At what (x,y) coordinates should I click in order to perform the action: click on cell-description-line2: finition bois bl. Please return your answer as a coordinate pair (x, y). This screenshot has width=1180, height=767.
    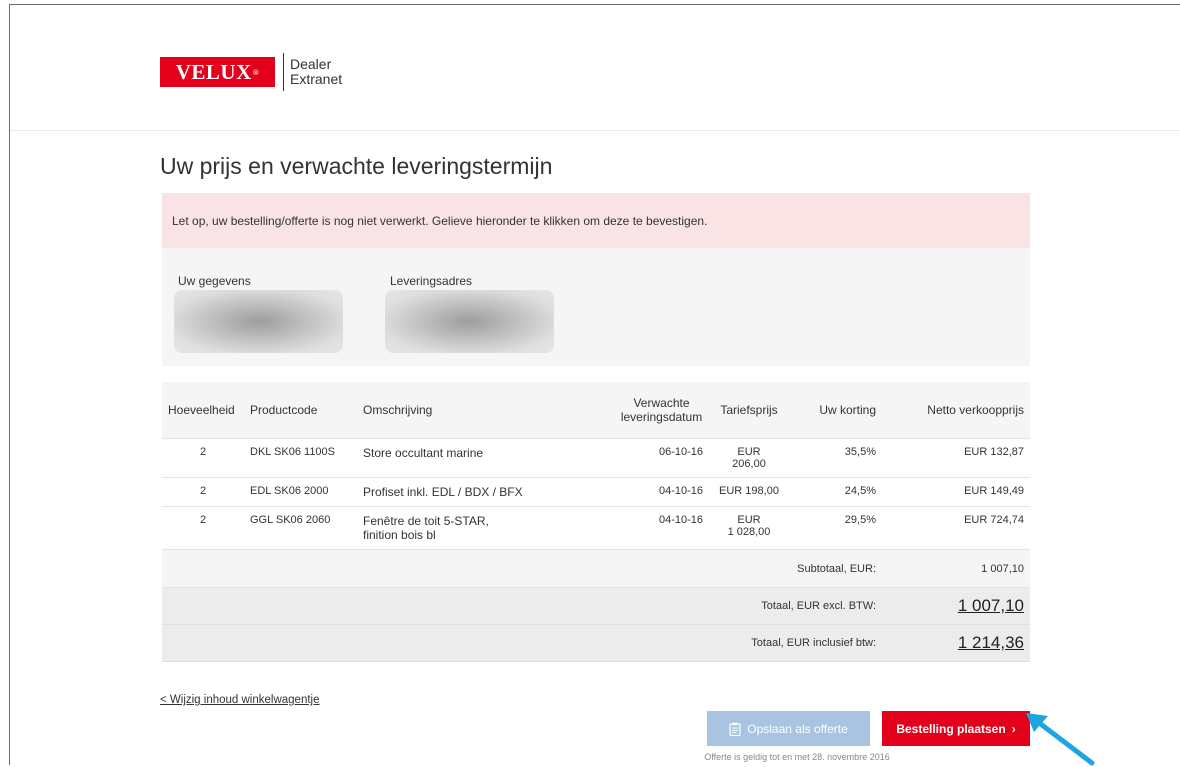
    Looking at the image, I should click on (399, 535).